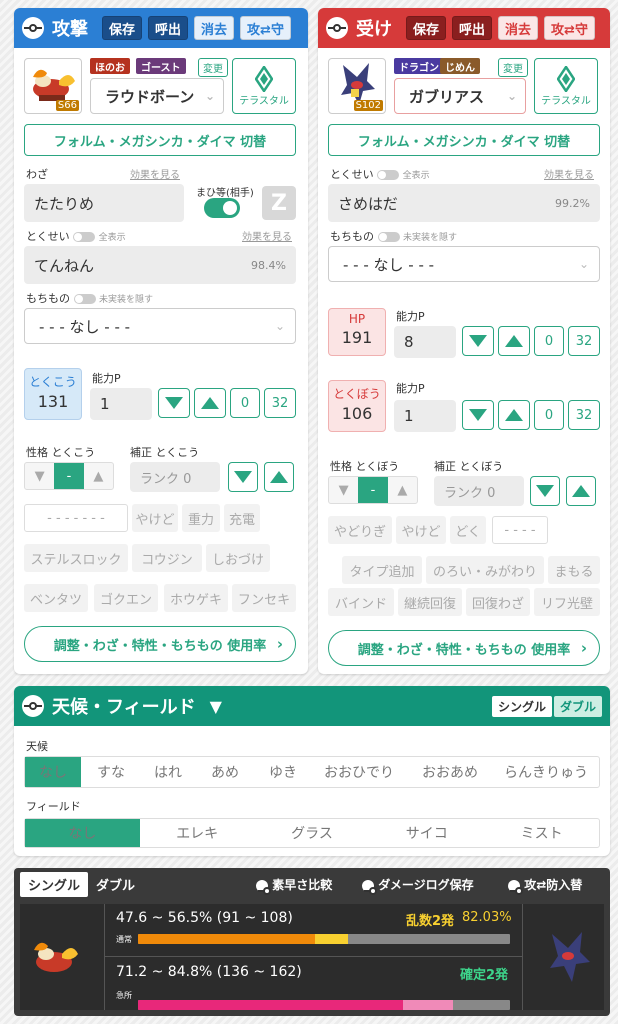  What do you see at coordinates (294, 885) in the screenshot?
I see `speed-compare-button: 素早さ比較` at bounding box center [294, 885].